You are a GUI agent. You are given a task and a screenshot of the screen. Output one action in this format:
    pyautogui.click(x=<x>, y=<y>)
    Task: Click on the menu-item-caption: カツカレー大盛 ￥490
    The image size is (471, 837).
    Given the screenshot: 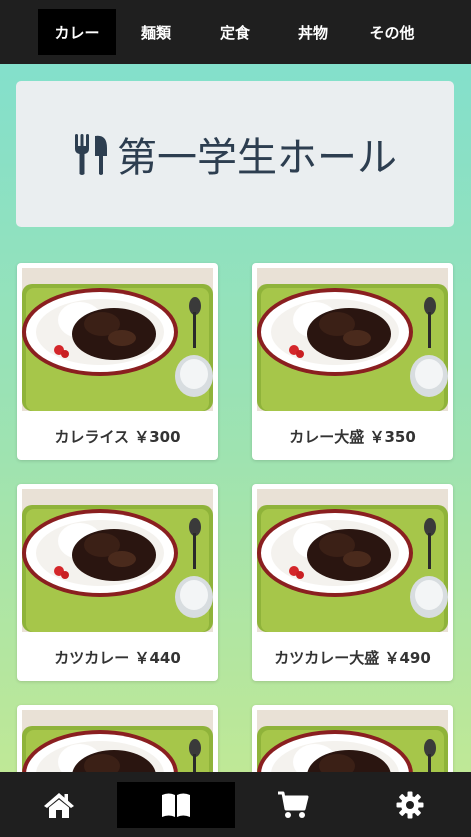 What is the action you would take?
    pyautogui.click(x=352, y=657)
    